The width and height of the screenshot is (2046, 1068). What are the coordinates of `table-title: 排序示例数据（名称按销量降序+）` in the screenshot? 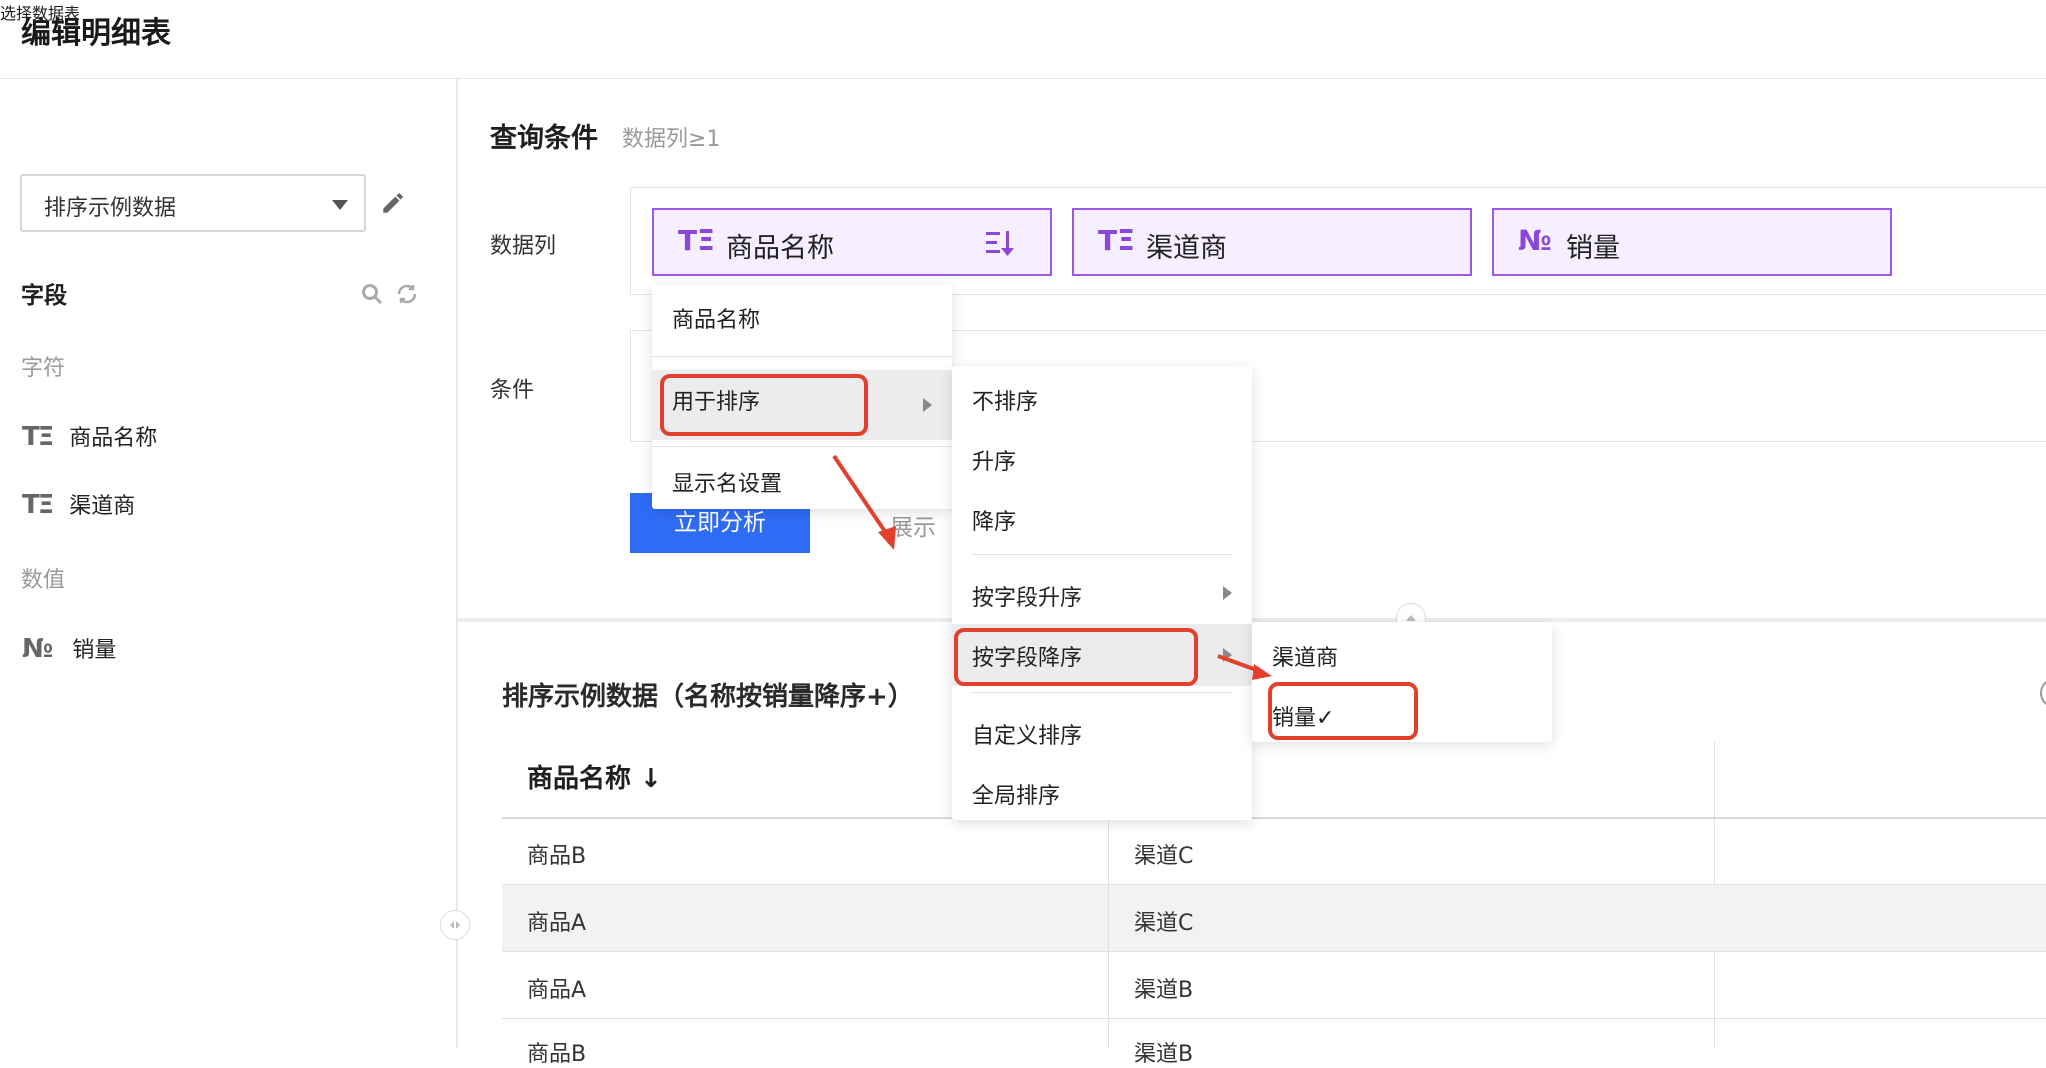 It's located at (708, 697).